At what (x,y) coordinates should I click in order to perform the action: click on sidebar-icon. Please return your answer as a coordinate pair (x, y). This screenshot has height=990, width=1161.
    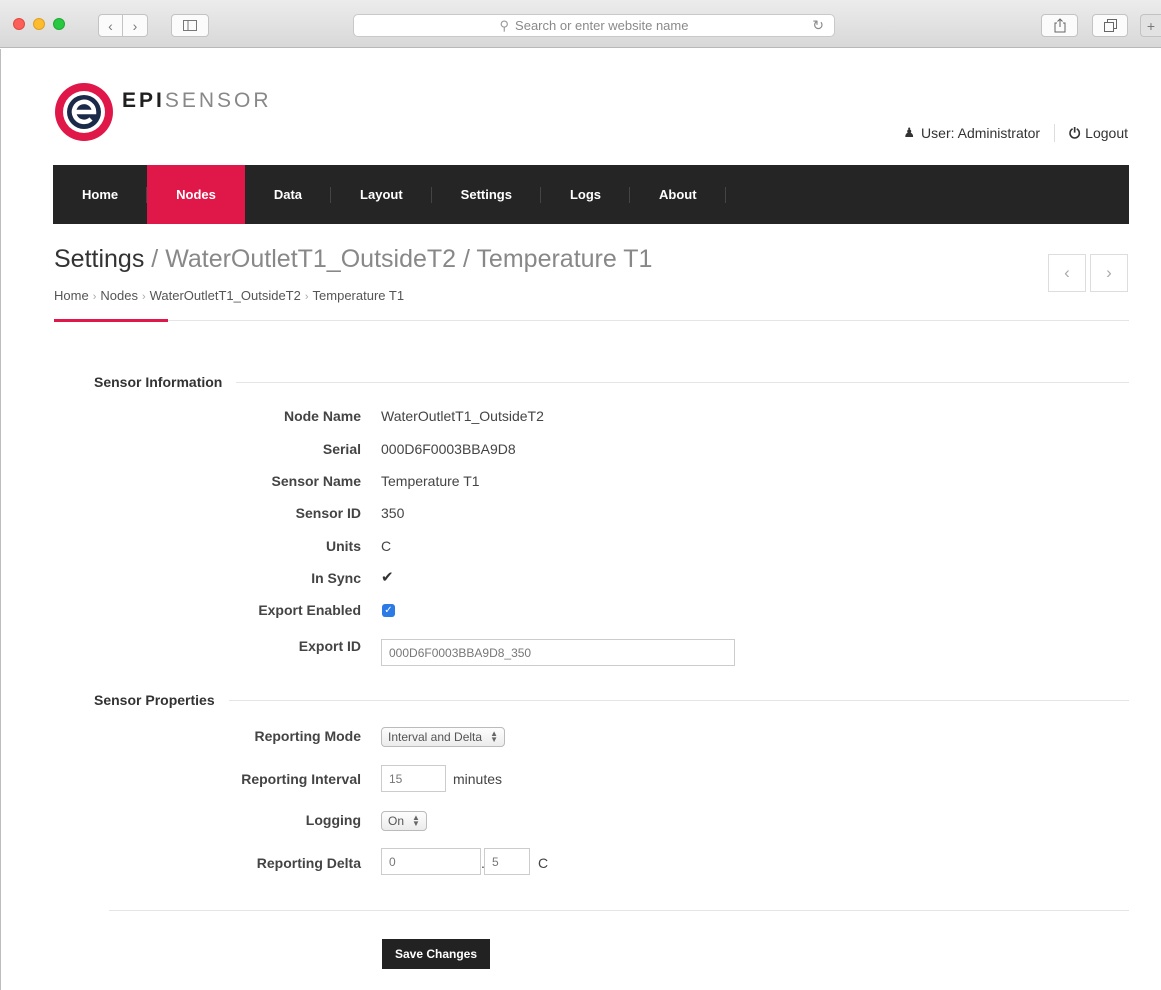
    Looking at the image, I should click on (190, 25).